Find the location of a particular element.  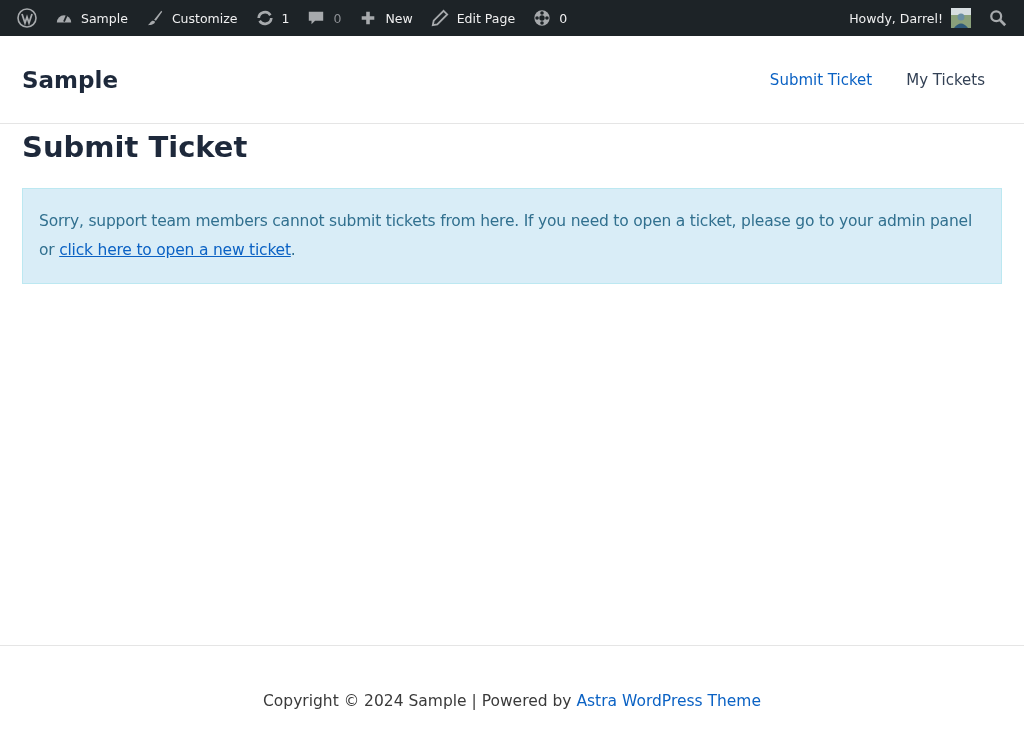

open-ticket-link: click here to open a new ticket is located at coordinates (175, 250).